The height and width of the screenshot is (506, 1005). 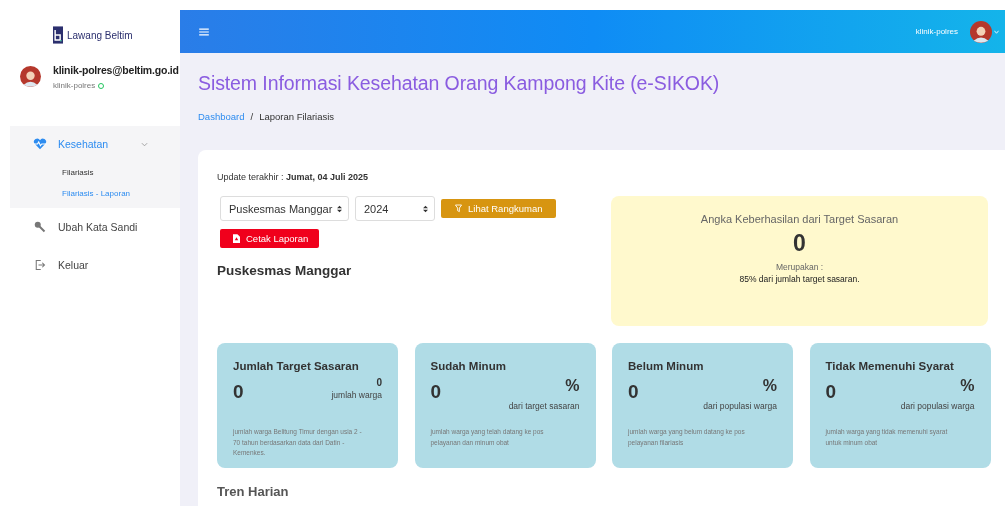 I want to click on stat-unit-label: jumlah warga, so click(x=356, y=395).